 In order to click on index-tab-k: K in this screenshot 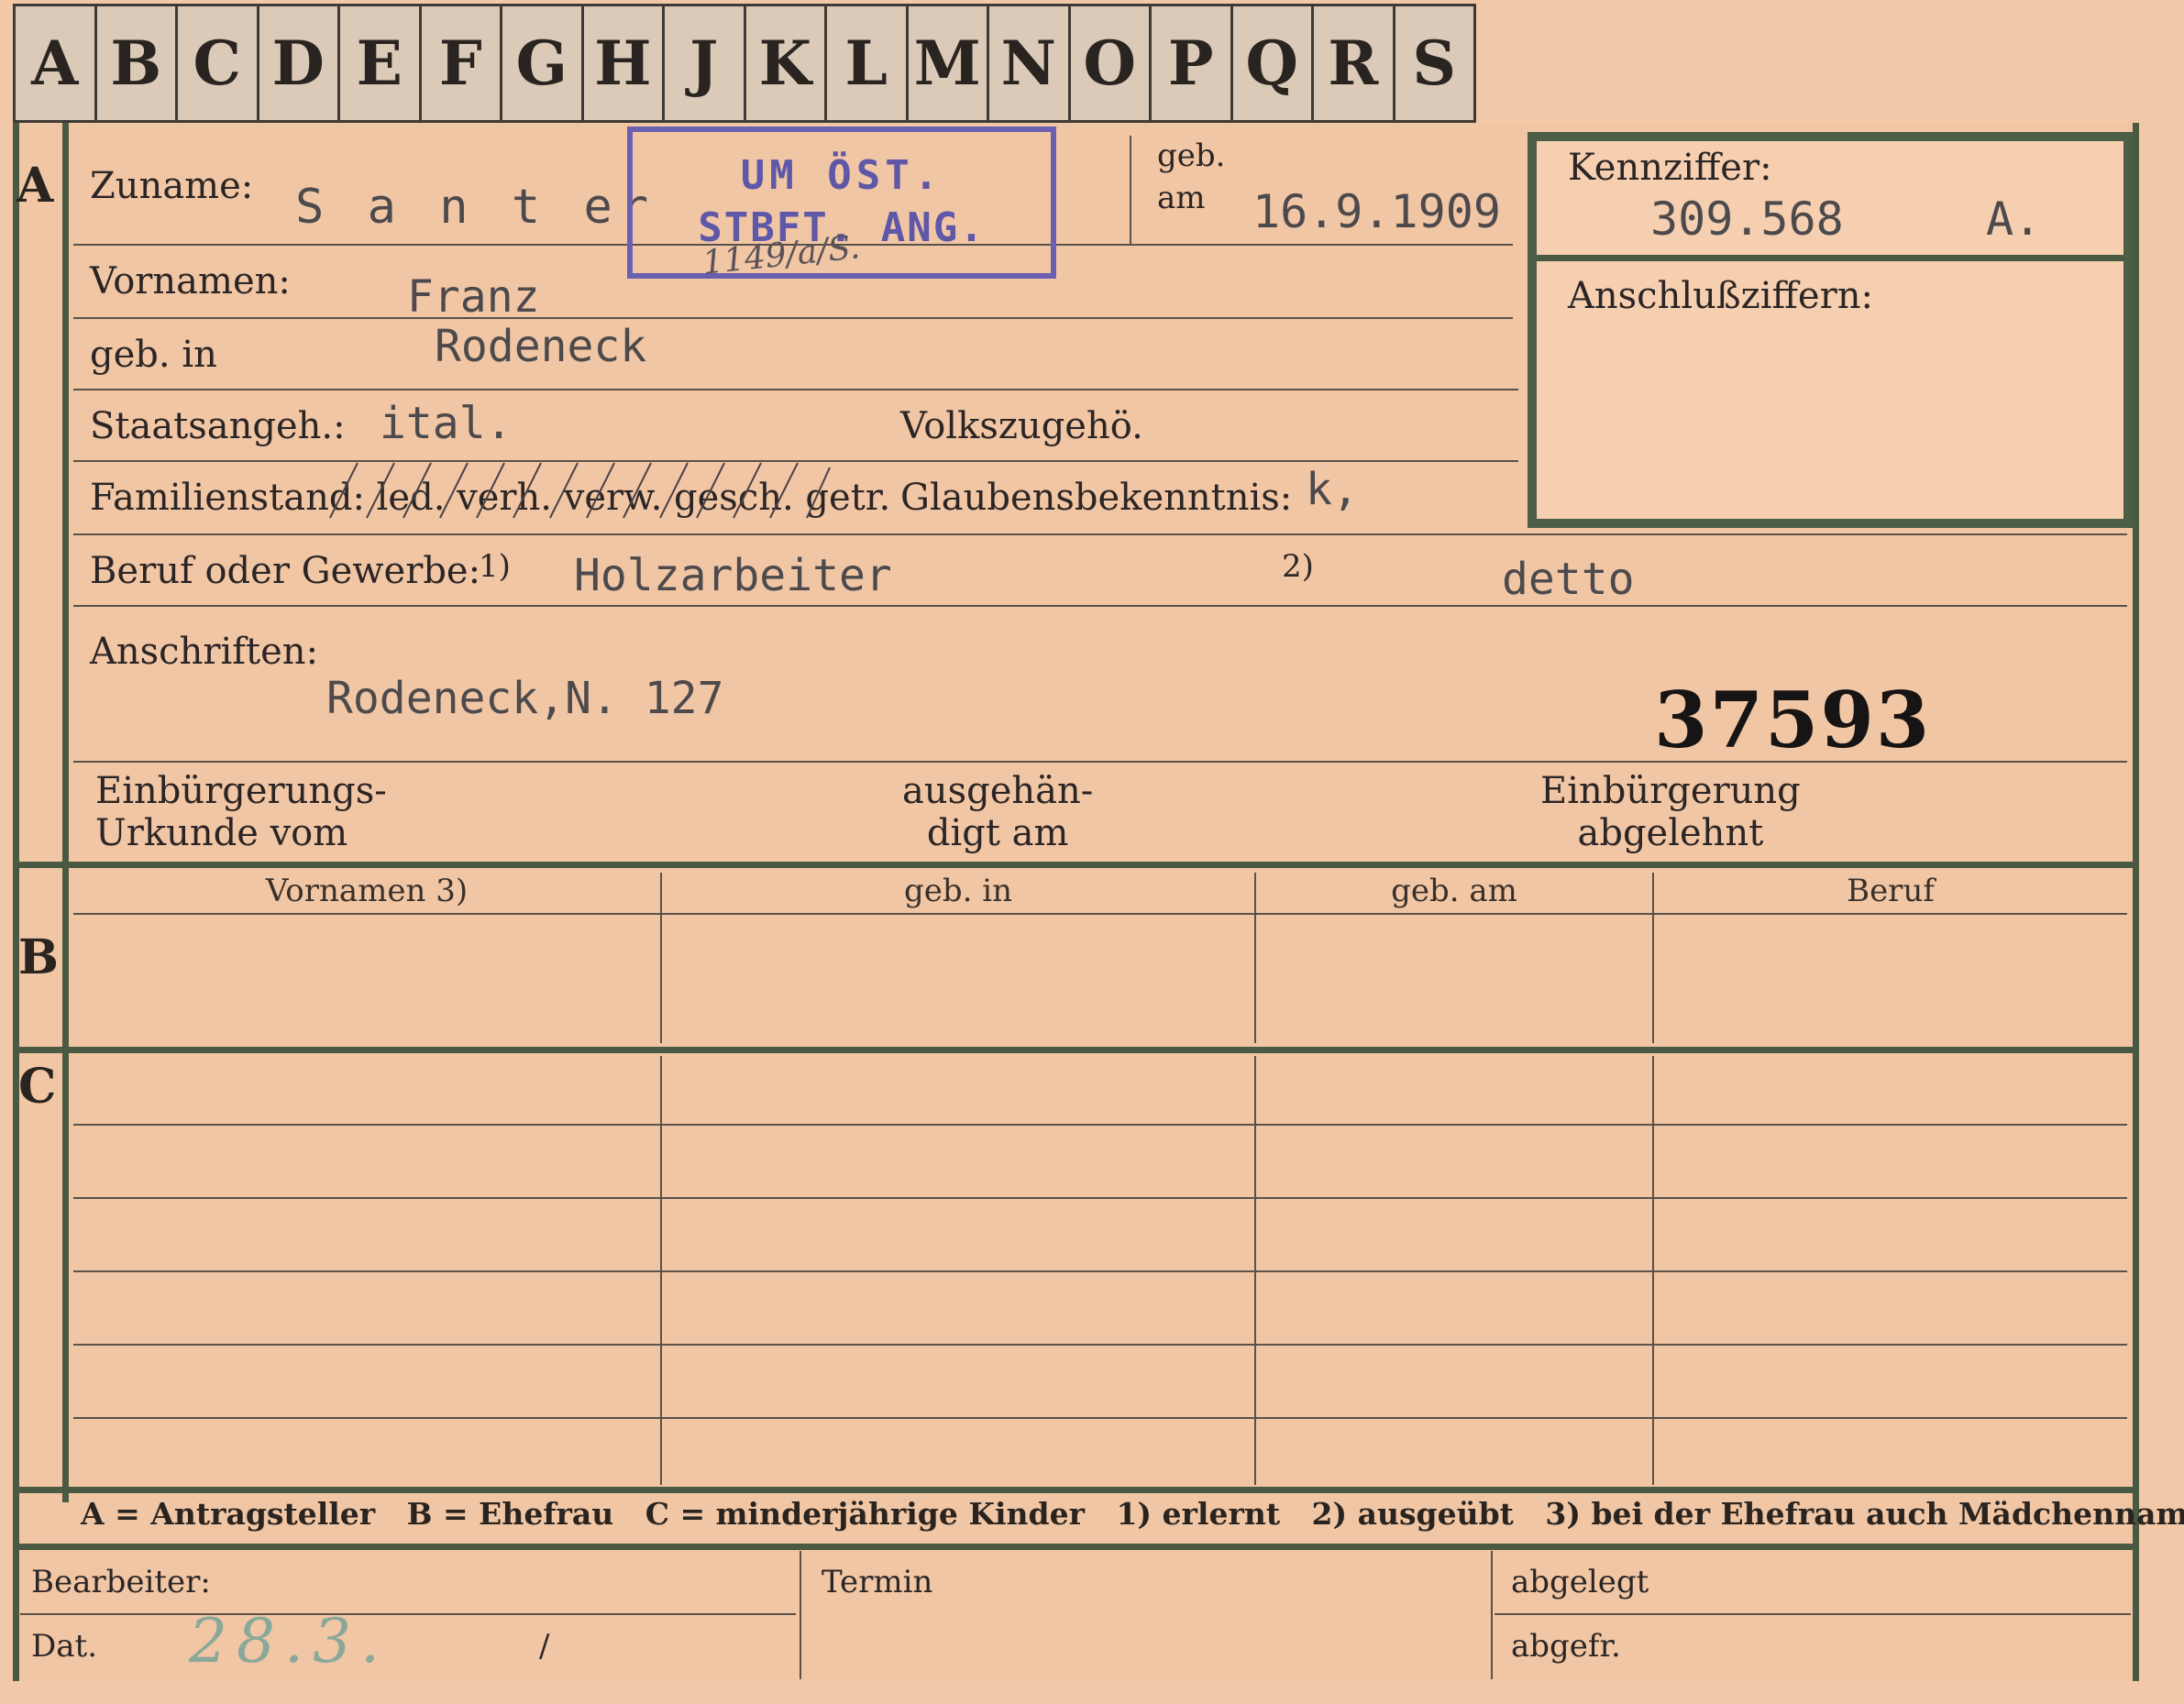, I will do `click(786, 63)`.